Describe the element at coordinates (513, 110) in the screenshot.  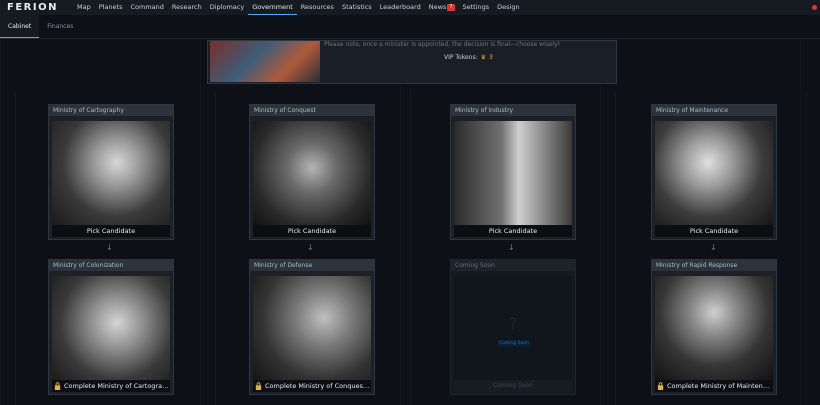
I see `card-title: Ministry of Industry` at that location.